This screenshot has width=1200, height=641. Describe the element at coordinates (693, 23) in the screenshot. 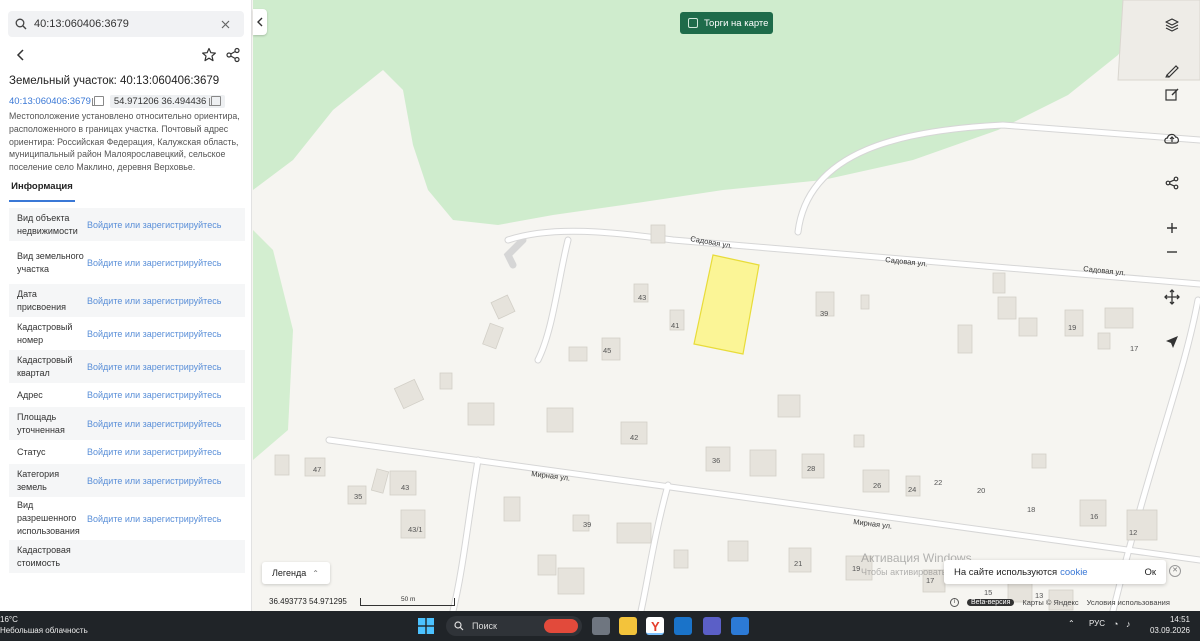

I see `checkbox` at that location.